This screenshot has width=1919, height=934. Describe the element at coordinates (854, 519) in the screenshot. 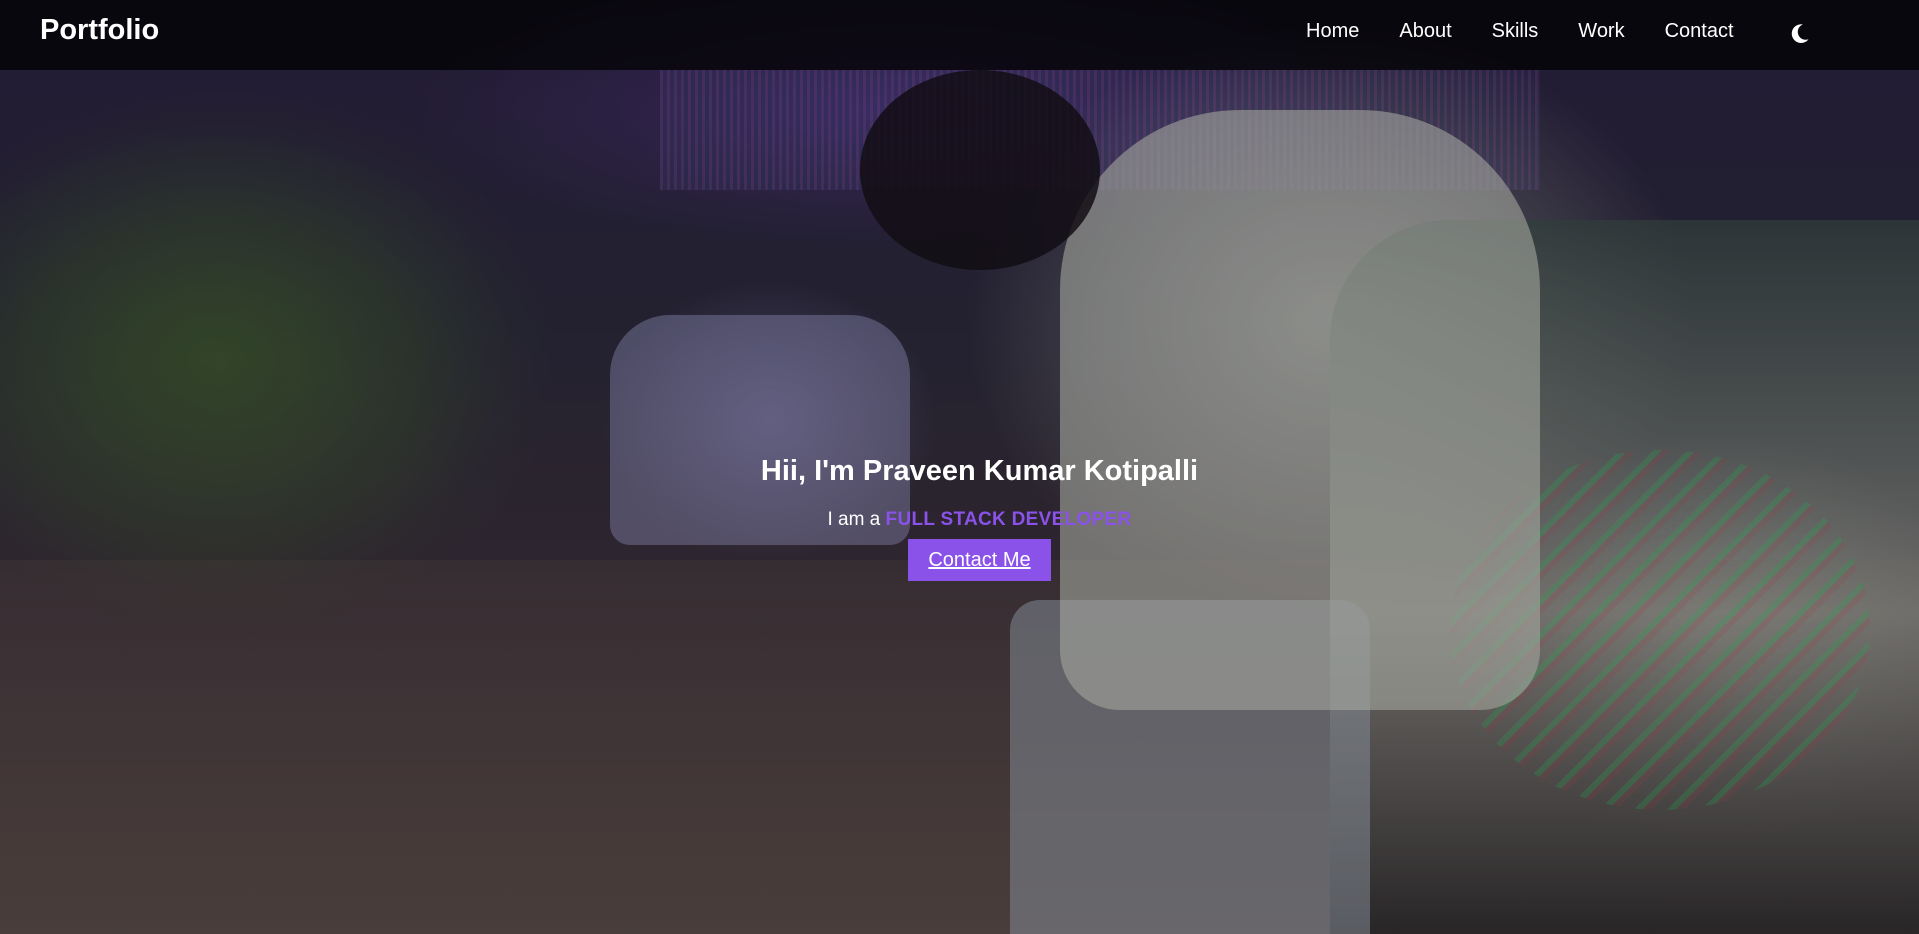

I see `hero-subtitle-prefix: I am a` at that location.